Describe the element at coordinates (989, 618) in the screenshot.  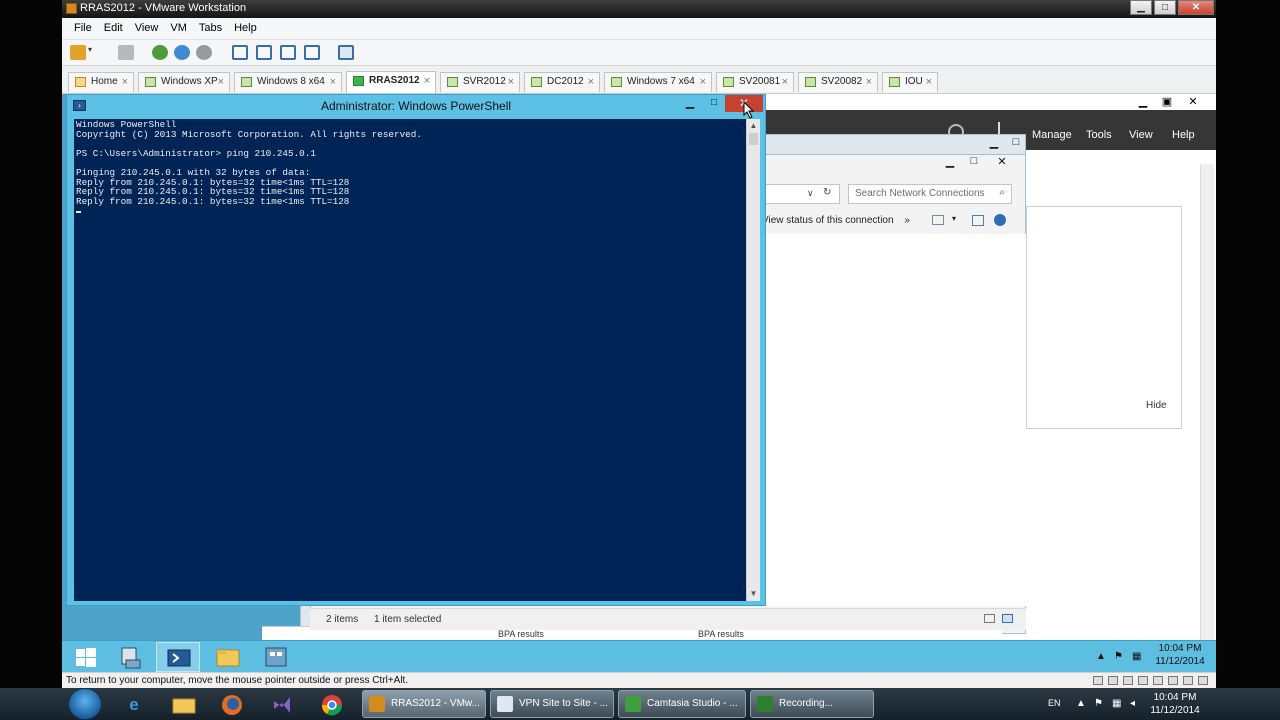
I see `details-view-icon` at that location.